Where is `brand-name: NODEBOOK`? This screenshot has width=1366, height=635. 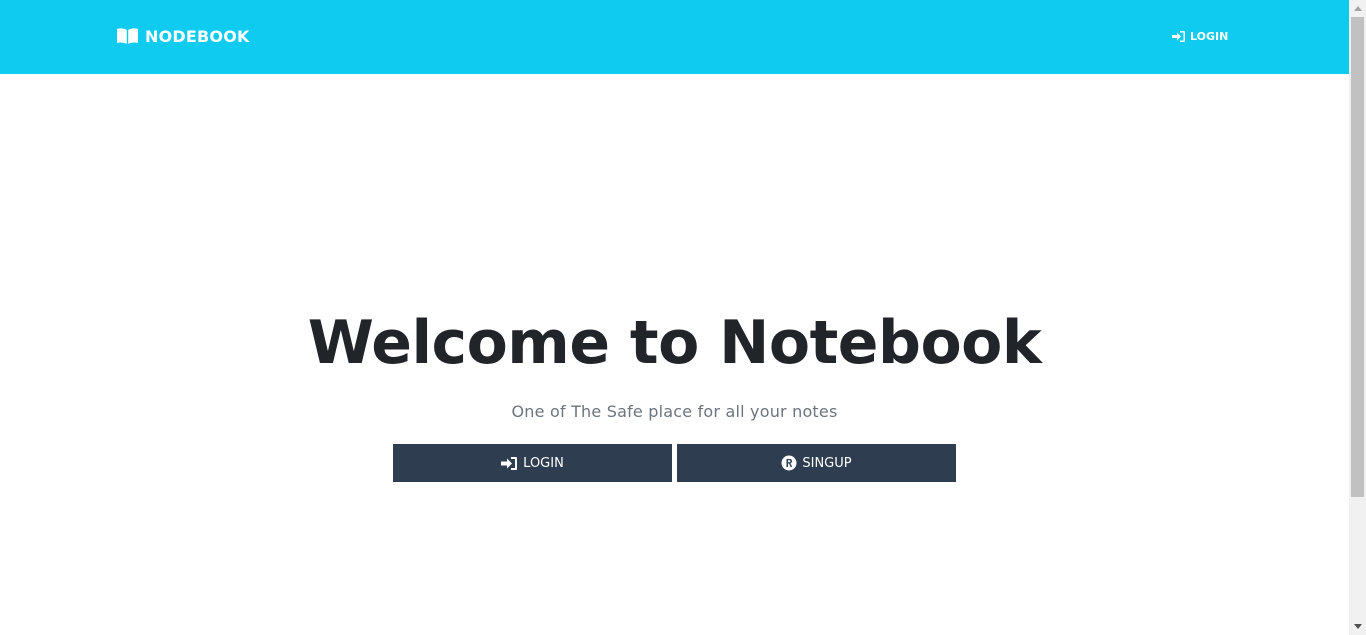 brand-name: NODEBOOK is located at coordinates (197, 36).